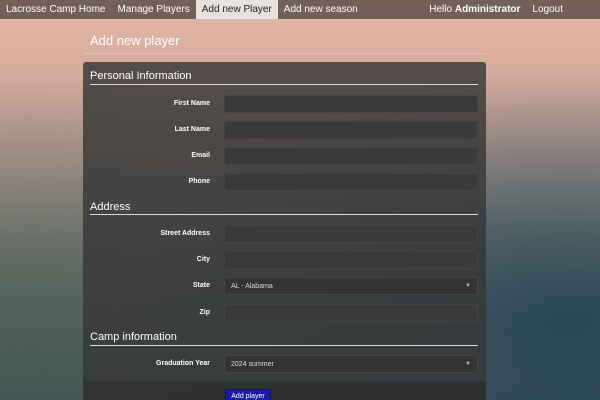 This screenshot has height=400, width=600. Describe the element at coordinates (133, 337) in the screenshot. I see `section-title-camp: Camp information` at that location.